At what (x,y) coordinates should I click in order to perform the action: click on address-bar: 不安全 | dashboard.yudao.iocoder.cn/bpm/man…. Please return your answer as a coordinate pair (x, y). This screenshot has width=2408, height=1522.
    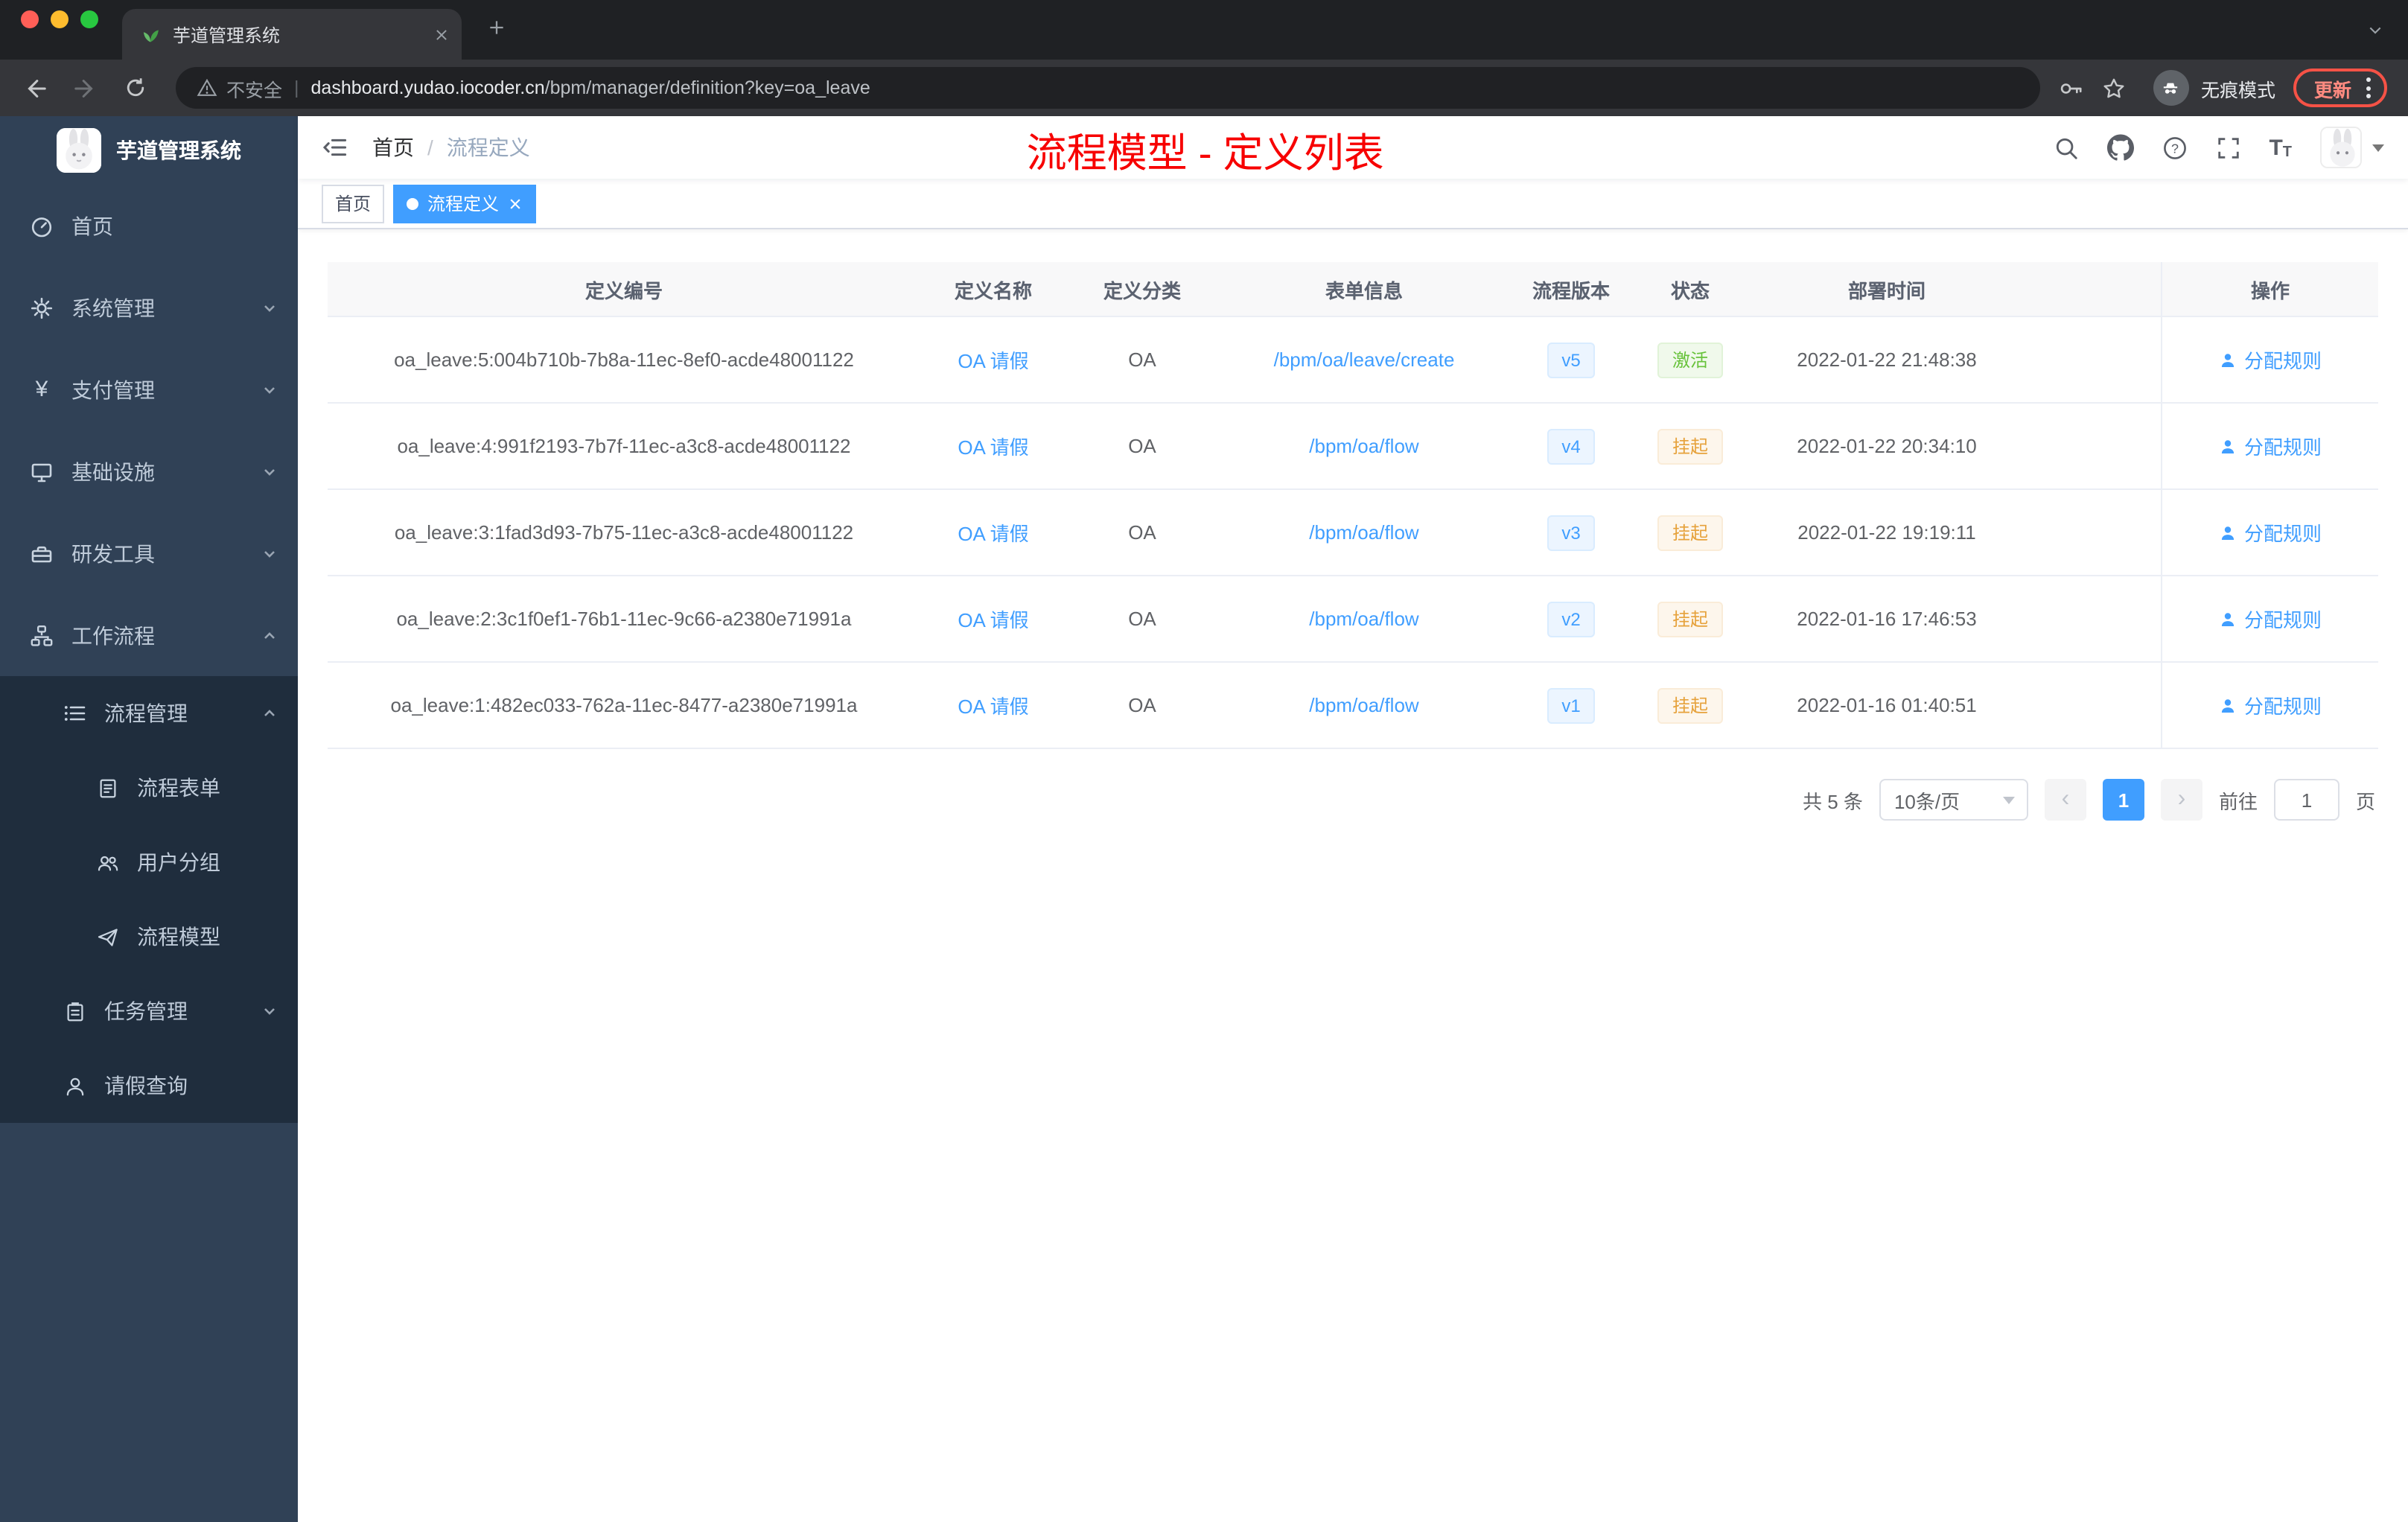
    Looking at the image, I should click on (1108, 88).